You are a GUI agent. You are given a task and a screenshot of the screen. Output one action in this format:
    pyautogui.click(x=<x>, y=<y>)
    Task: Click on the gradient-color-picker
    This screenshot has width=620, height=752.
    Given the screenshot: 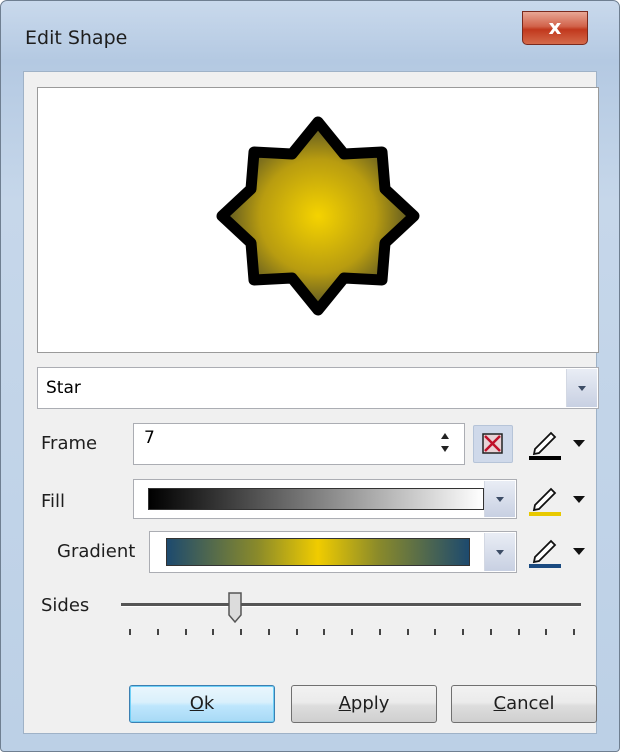 What is the action you would take?
    pyautogui.click(x=548, y=552)
    